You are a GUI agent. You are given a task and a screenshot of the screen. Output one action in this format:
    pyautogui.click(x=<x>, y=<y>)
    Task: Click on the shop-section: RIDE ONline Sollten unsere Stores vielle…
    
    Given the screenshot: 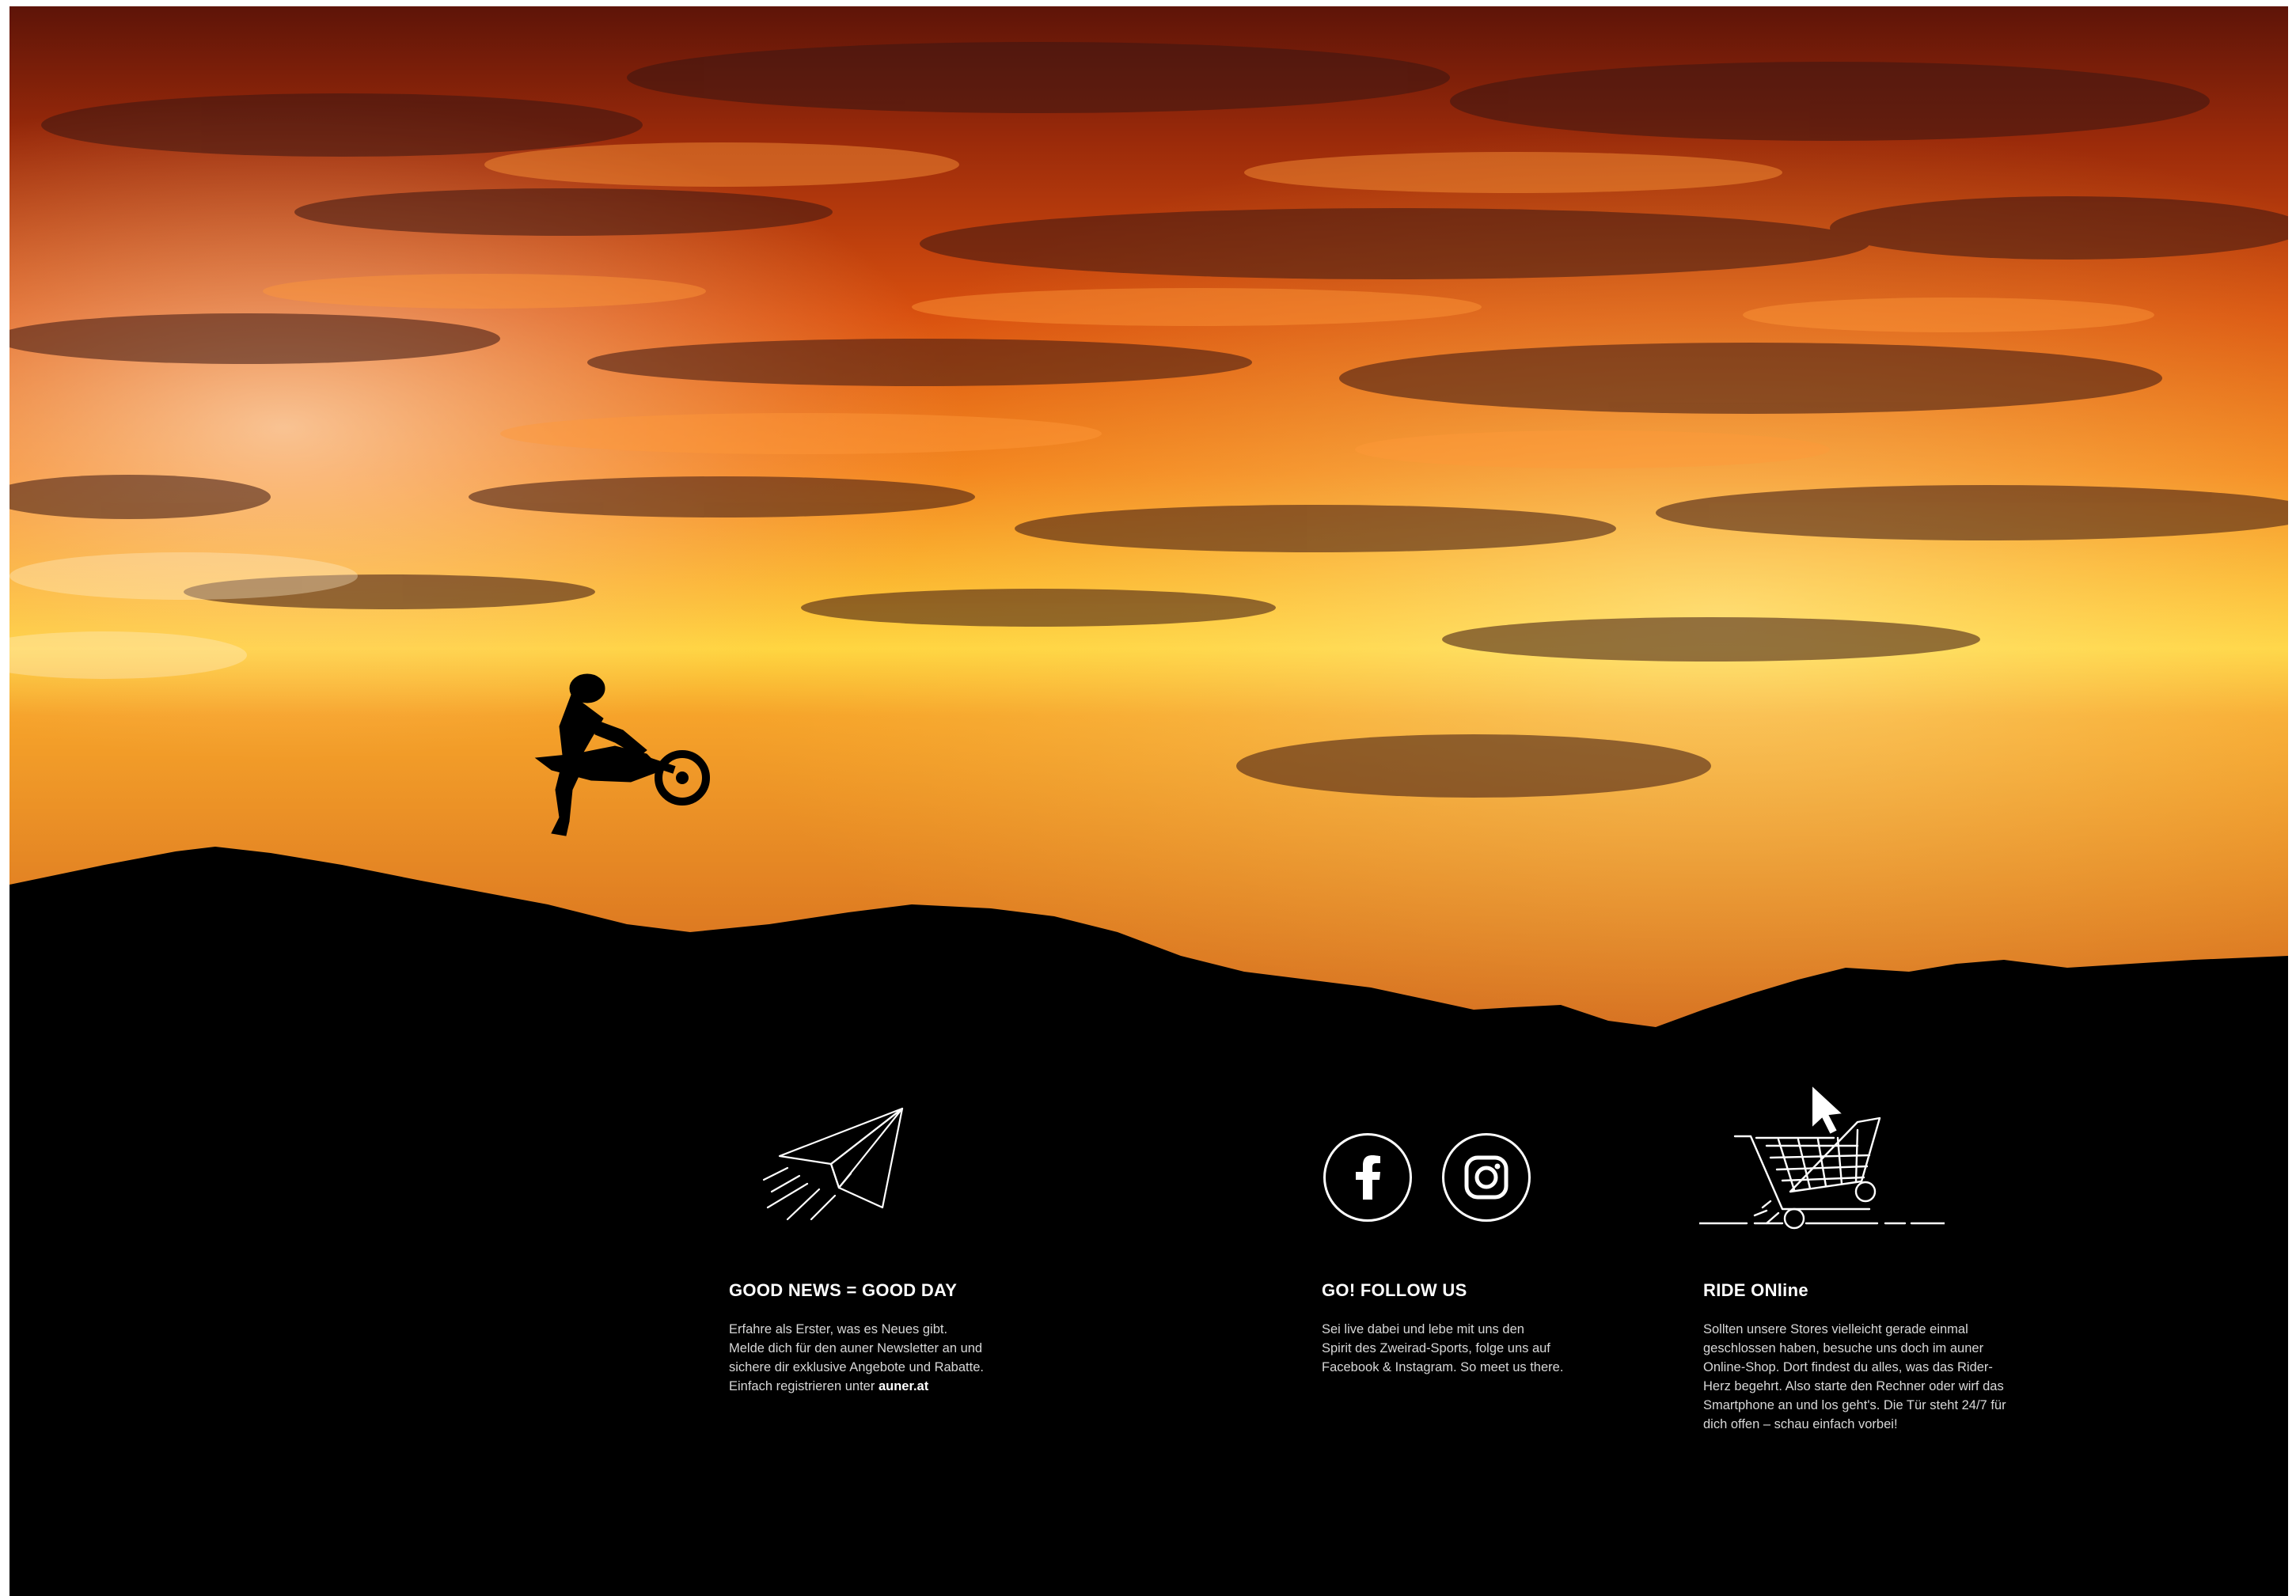 What is the action you would take?
    pyautogui.click(x=1889, y=1357)
    